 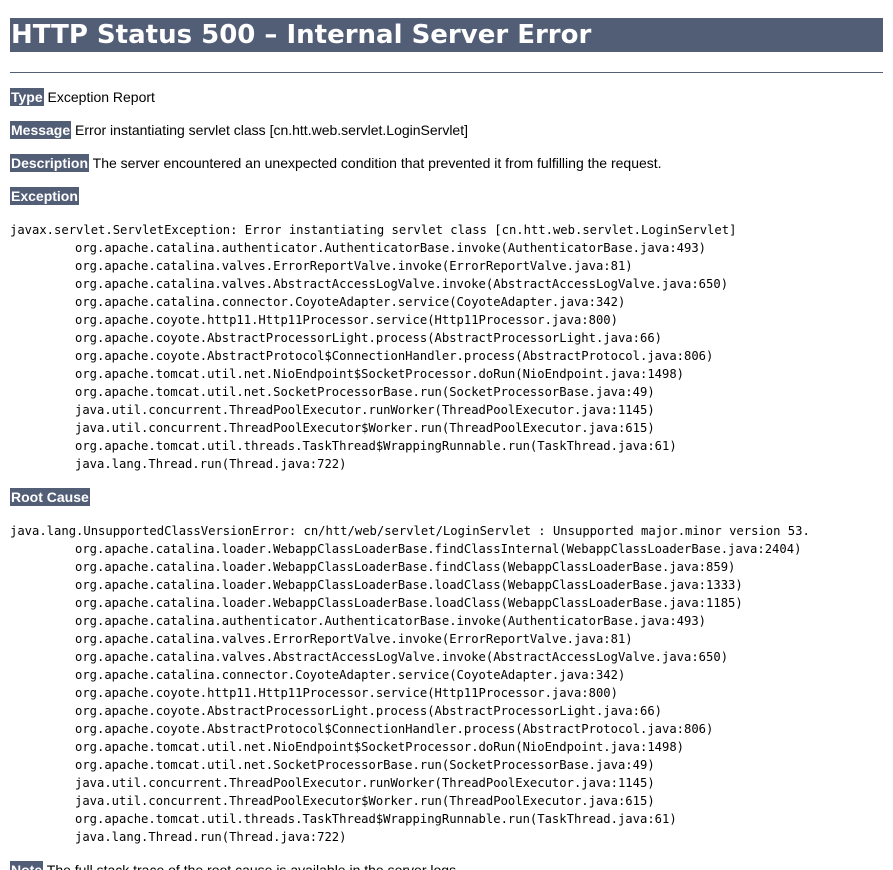 What do you see at coordinates (446, 497) in the screenshot?
I see `root-cause-heading: Root Cause` at bounding box center [446, 497].